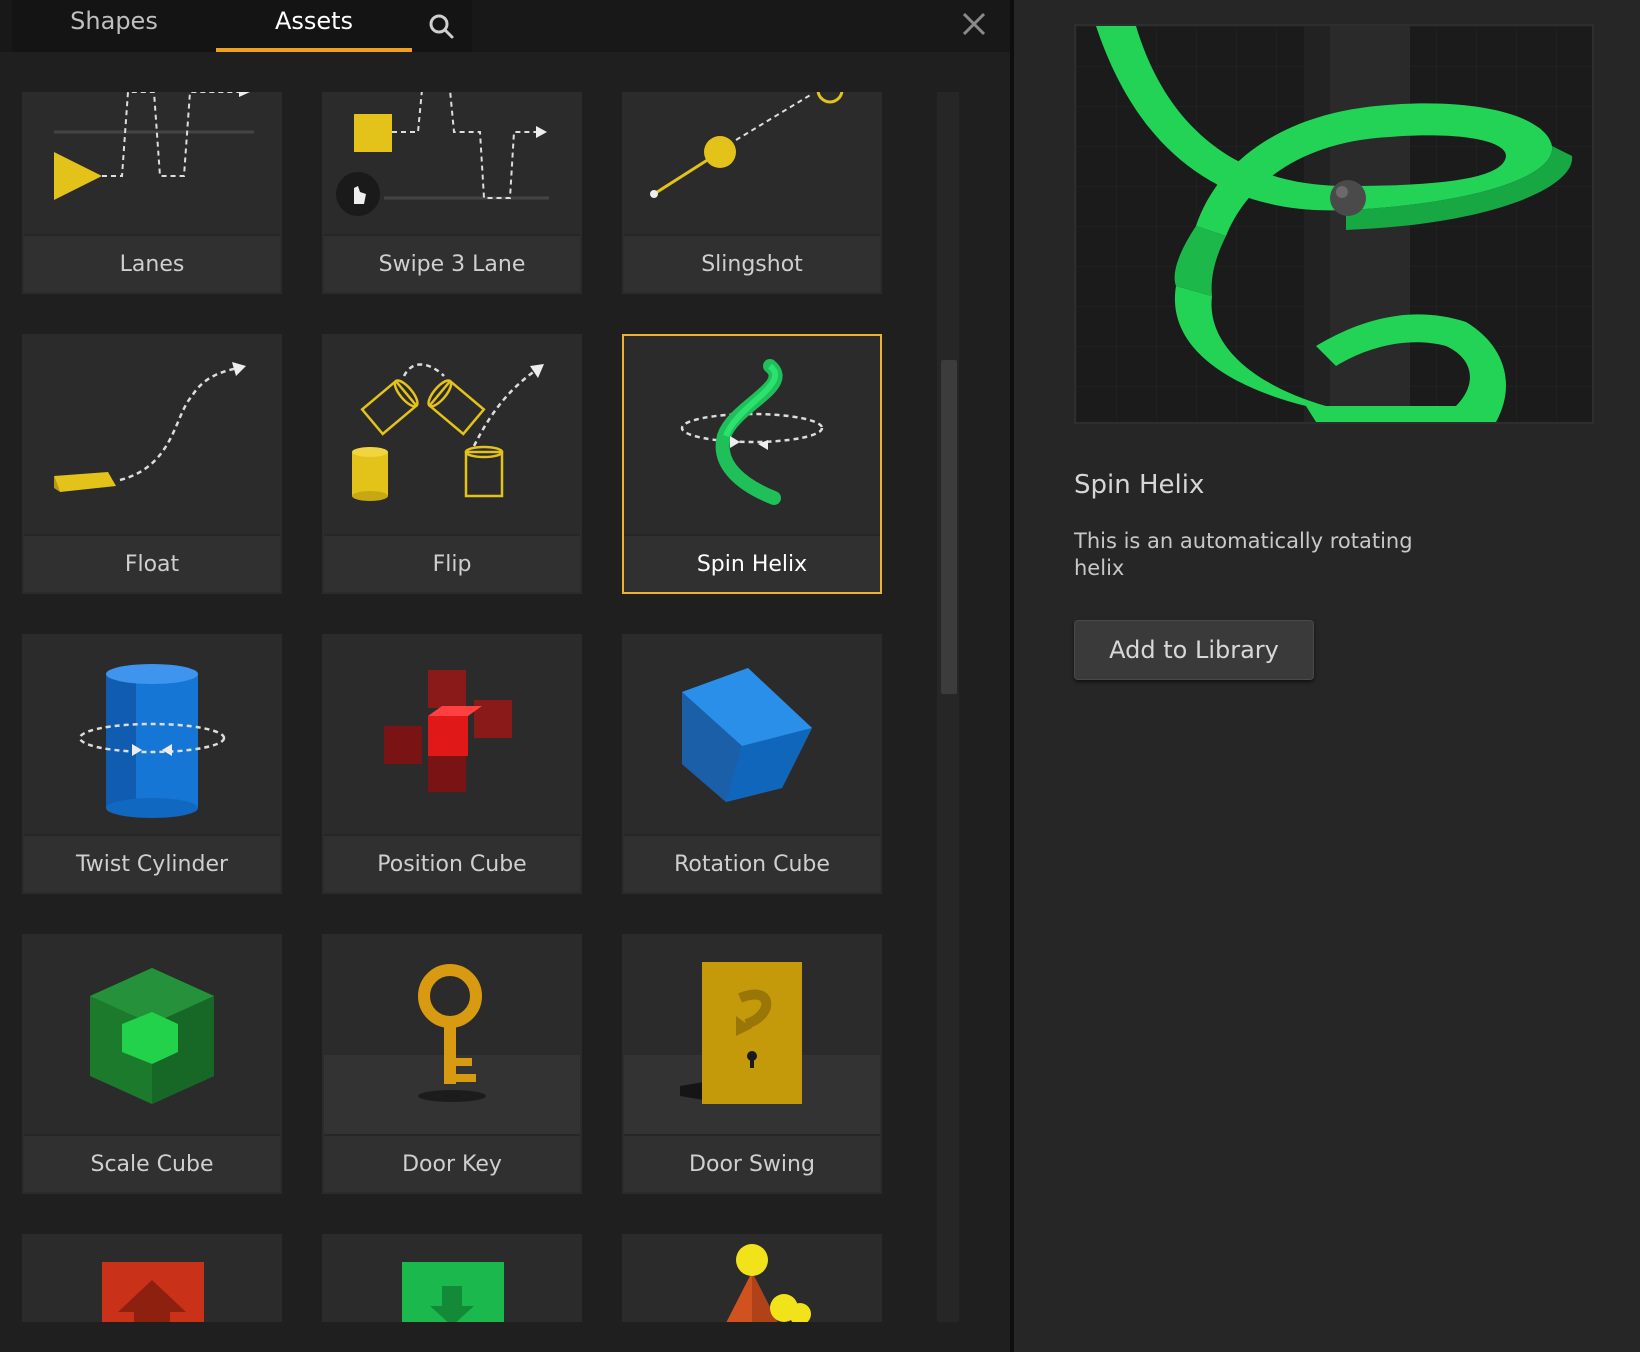 The height and width of the screenshot is (1352, 1640). Describe the element at coordinates (752, 435) in the screenshot. I see `spin-helix-icon` at that location.